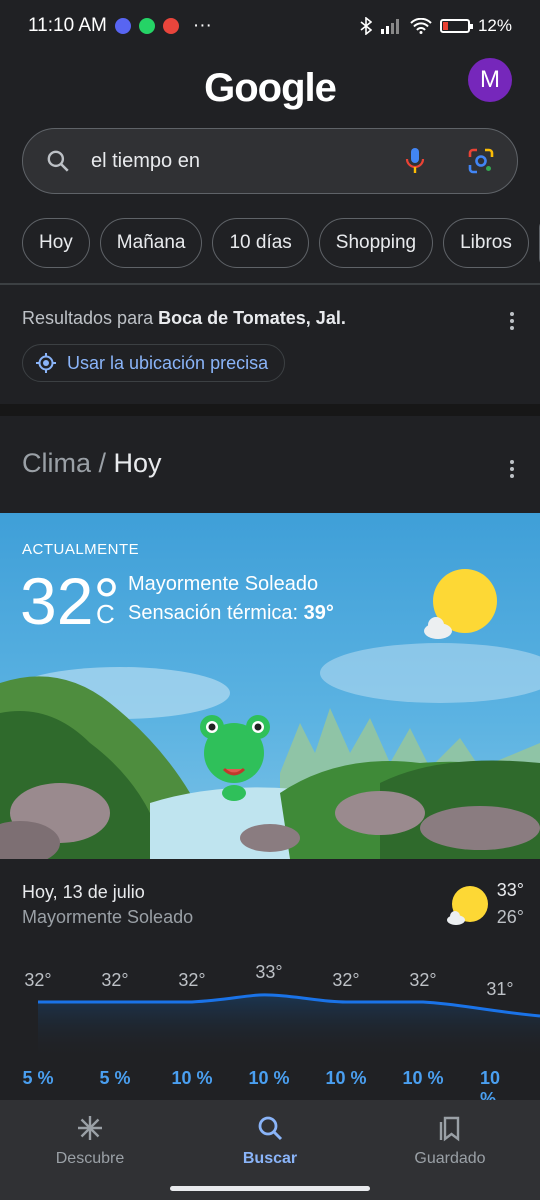  Describe the element at coordinates (38, 980) in the screenshot. I see `hourly-temp-0: 32°` at that location.